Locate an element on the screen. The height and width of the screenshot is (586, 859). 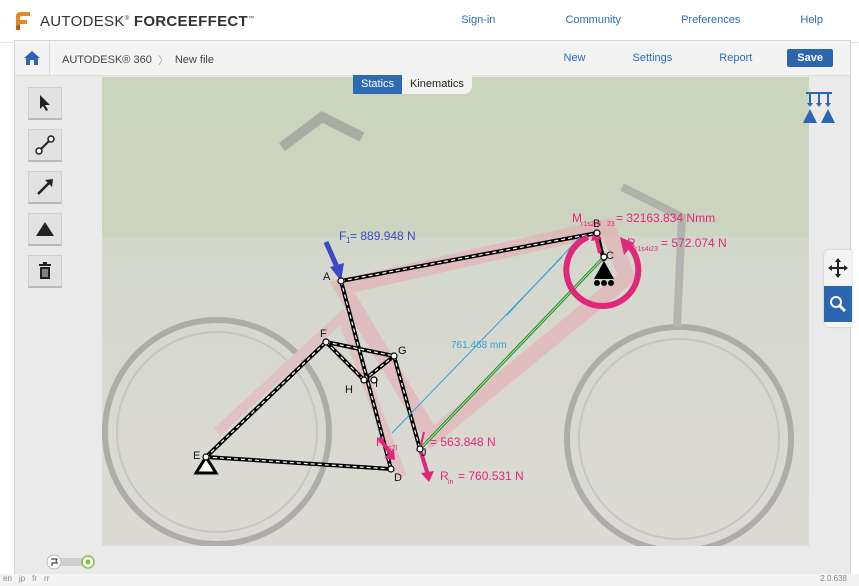
label-c: C is located at coordinates (610, 256).